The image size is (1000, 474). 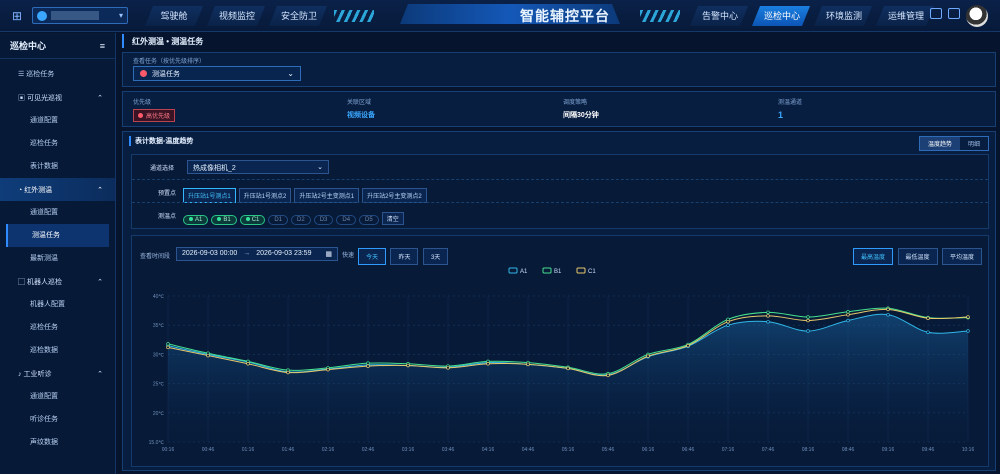 What do you see at coordinates (57, 419) in the screenshot?
I see `sidebar-item-audio-task: 听诊任务` at bounding box center [57, 419].